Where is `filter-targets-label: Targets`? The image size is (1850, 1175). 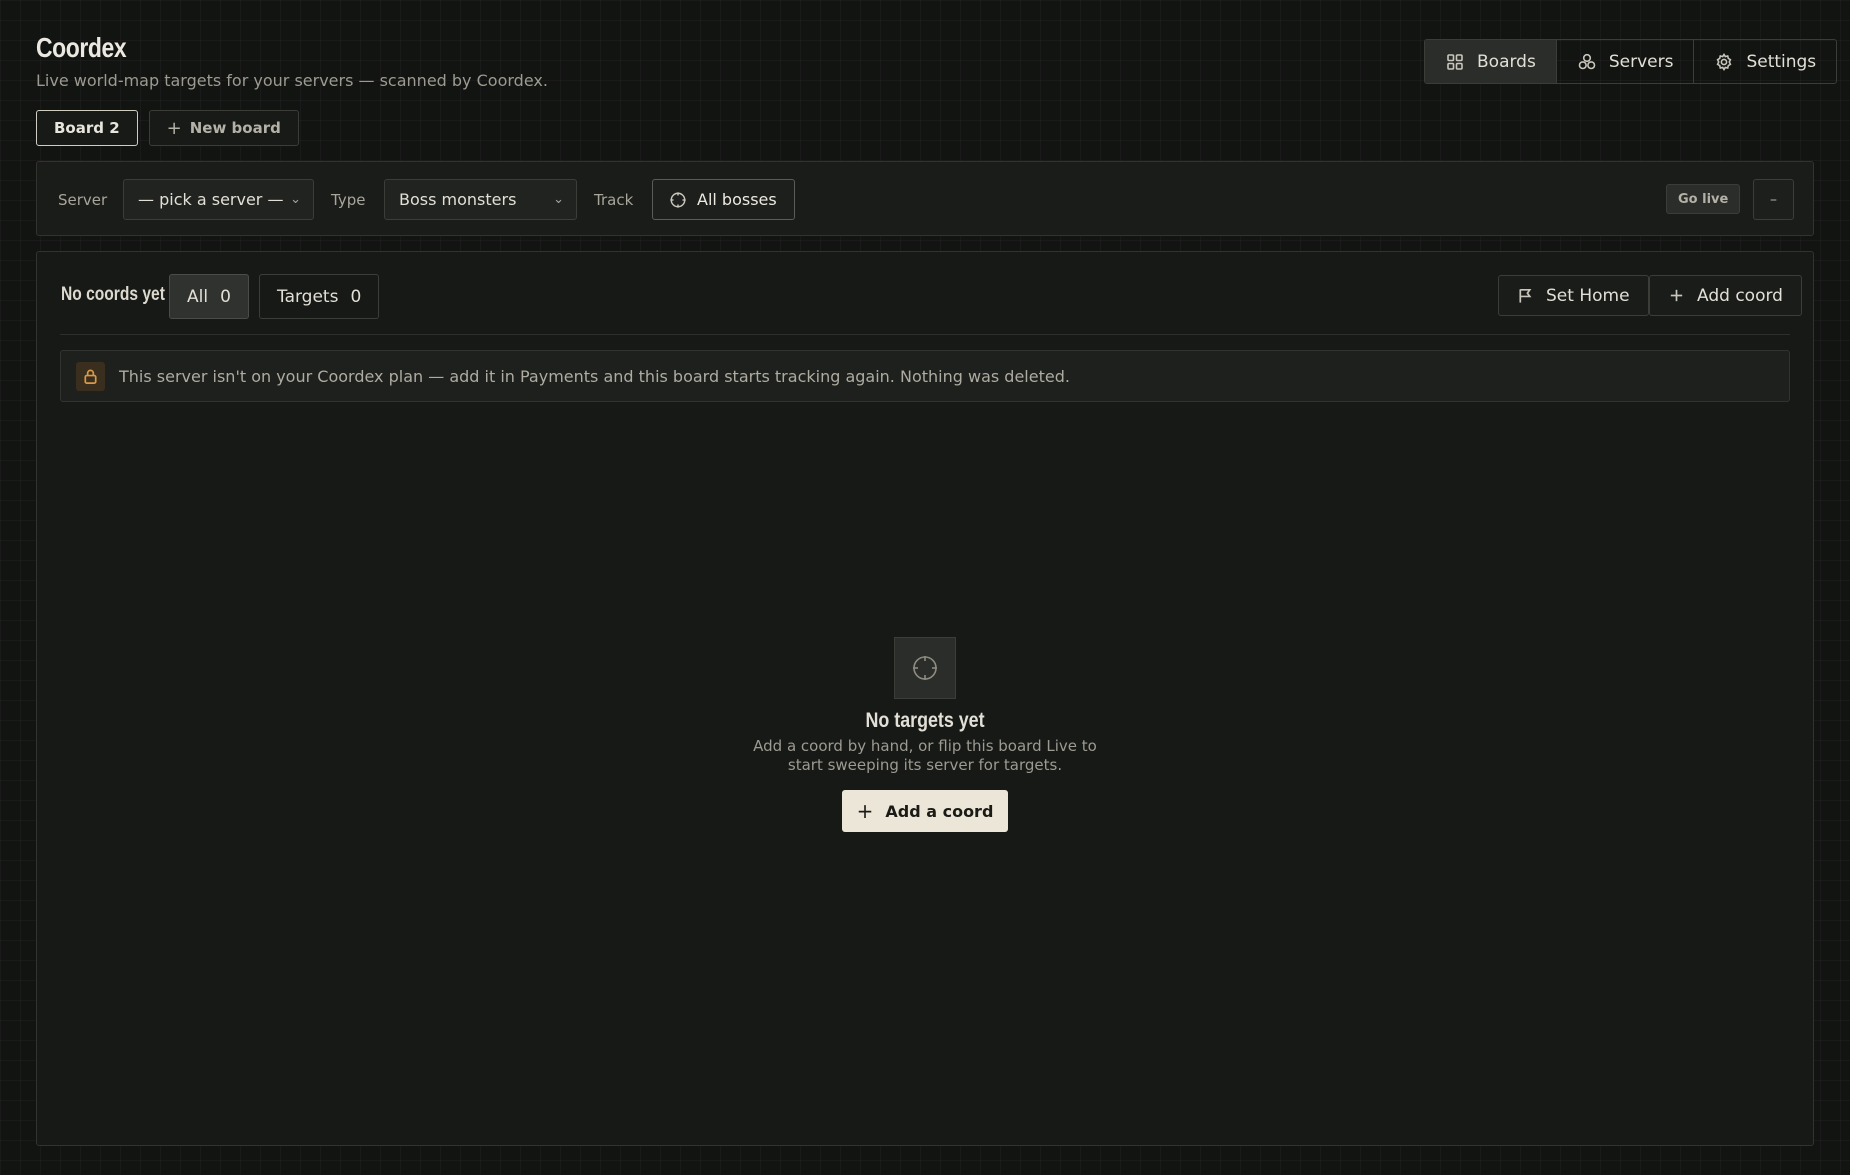 filter-targets-label: Targets is located at coordinates (308, 296).